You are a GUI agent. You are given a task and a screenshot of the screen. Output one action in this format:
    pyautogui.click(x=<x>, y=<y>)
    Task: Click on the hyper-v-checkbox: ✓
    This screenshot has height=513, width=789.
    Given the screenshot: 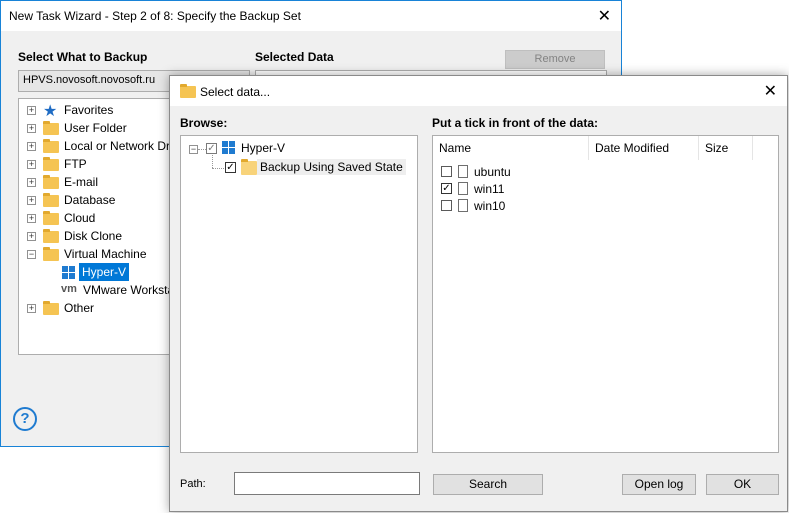 What is the action you would take?
    pyautogui.click(x=211, y=148)
    